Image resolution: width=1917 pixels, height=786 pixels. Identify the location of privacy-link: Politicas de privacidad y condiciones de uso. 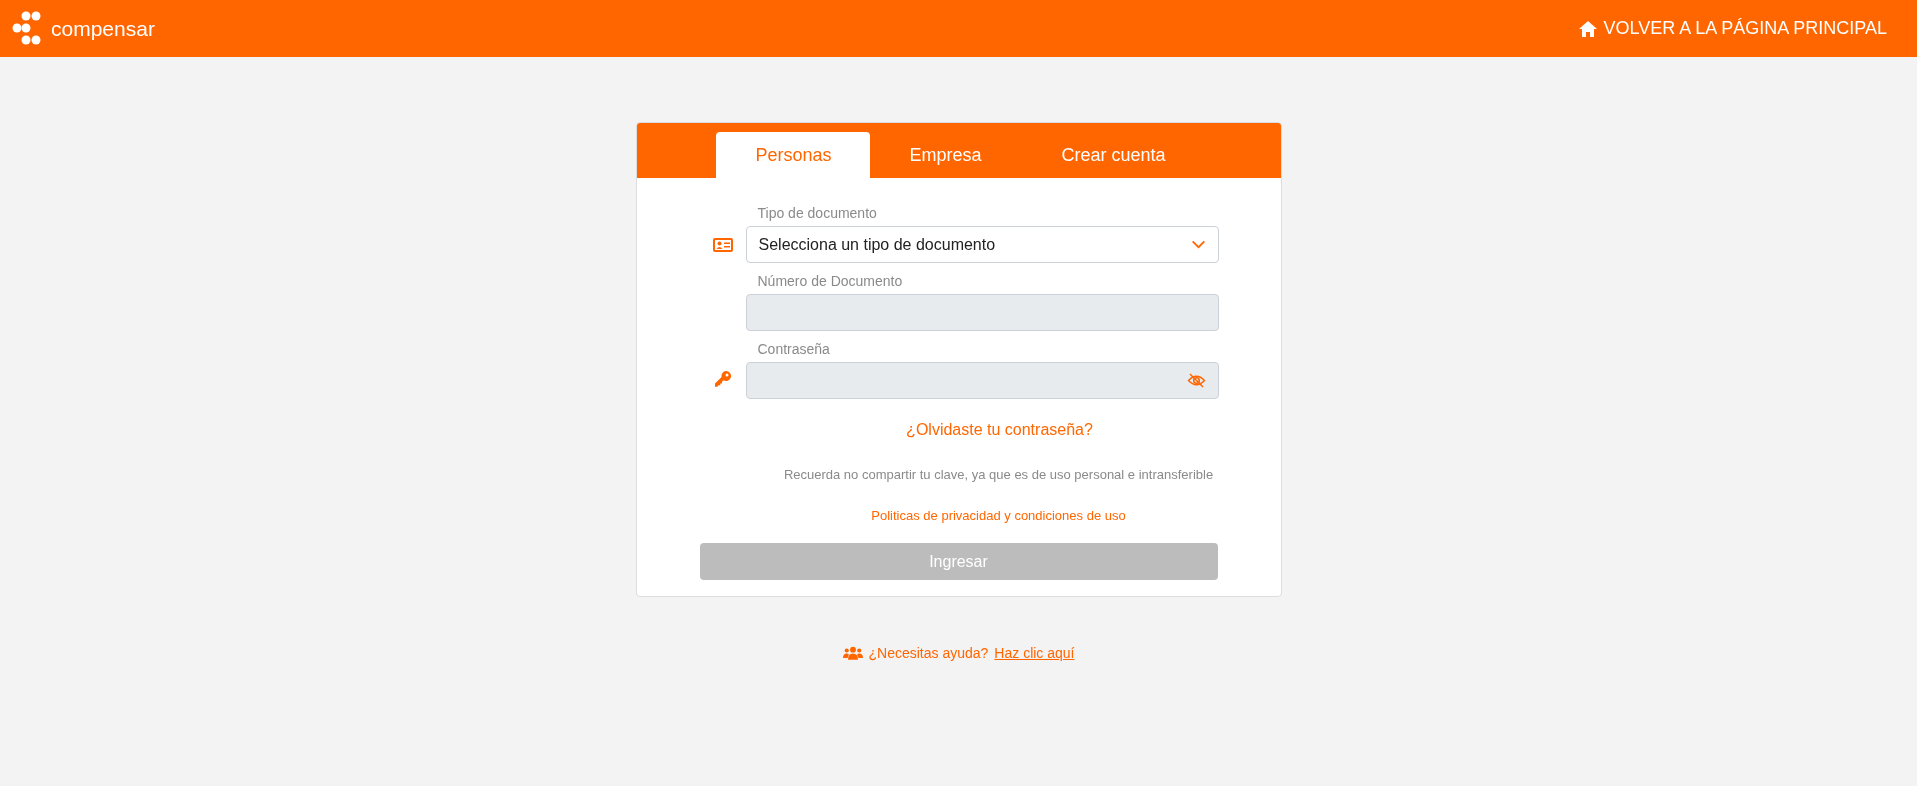
(998, 515).